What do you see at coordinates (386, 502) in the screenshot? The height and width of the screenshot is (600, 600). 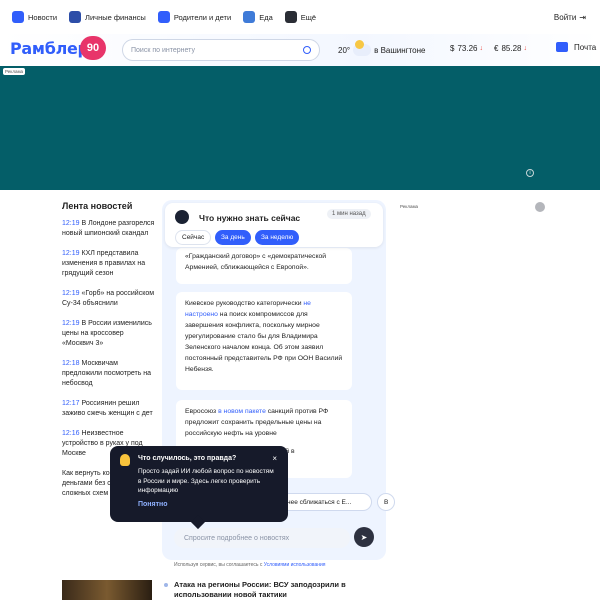 I see `suggestion-chip: В` at bounding box center [386, 502].